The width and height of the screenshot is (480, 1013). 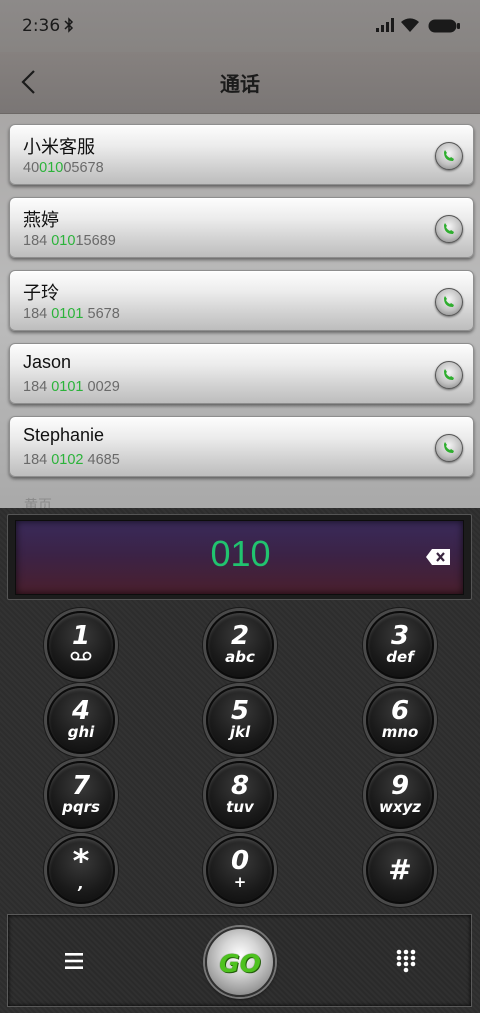 What do you see at coordinates (64, 435) in the screenshot?
I see `contact-name: Stephanie` at bounding box center [64, 435].